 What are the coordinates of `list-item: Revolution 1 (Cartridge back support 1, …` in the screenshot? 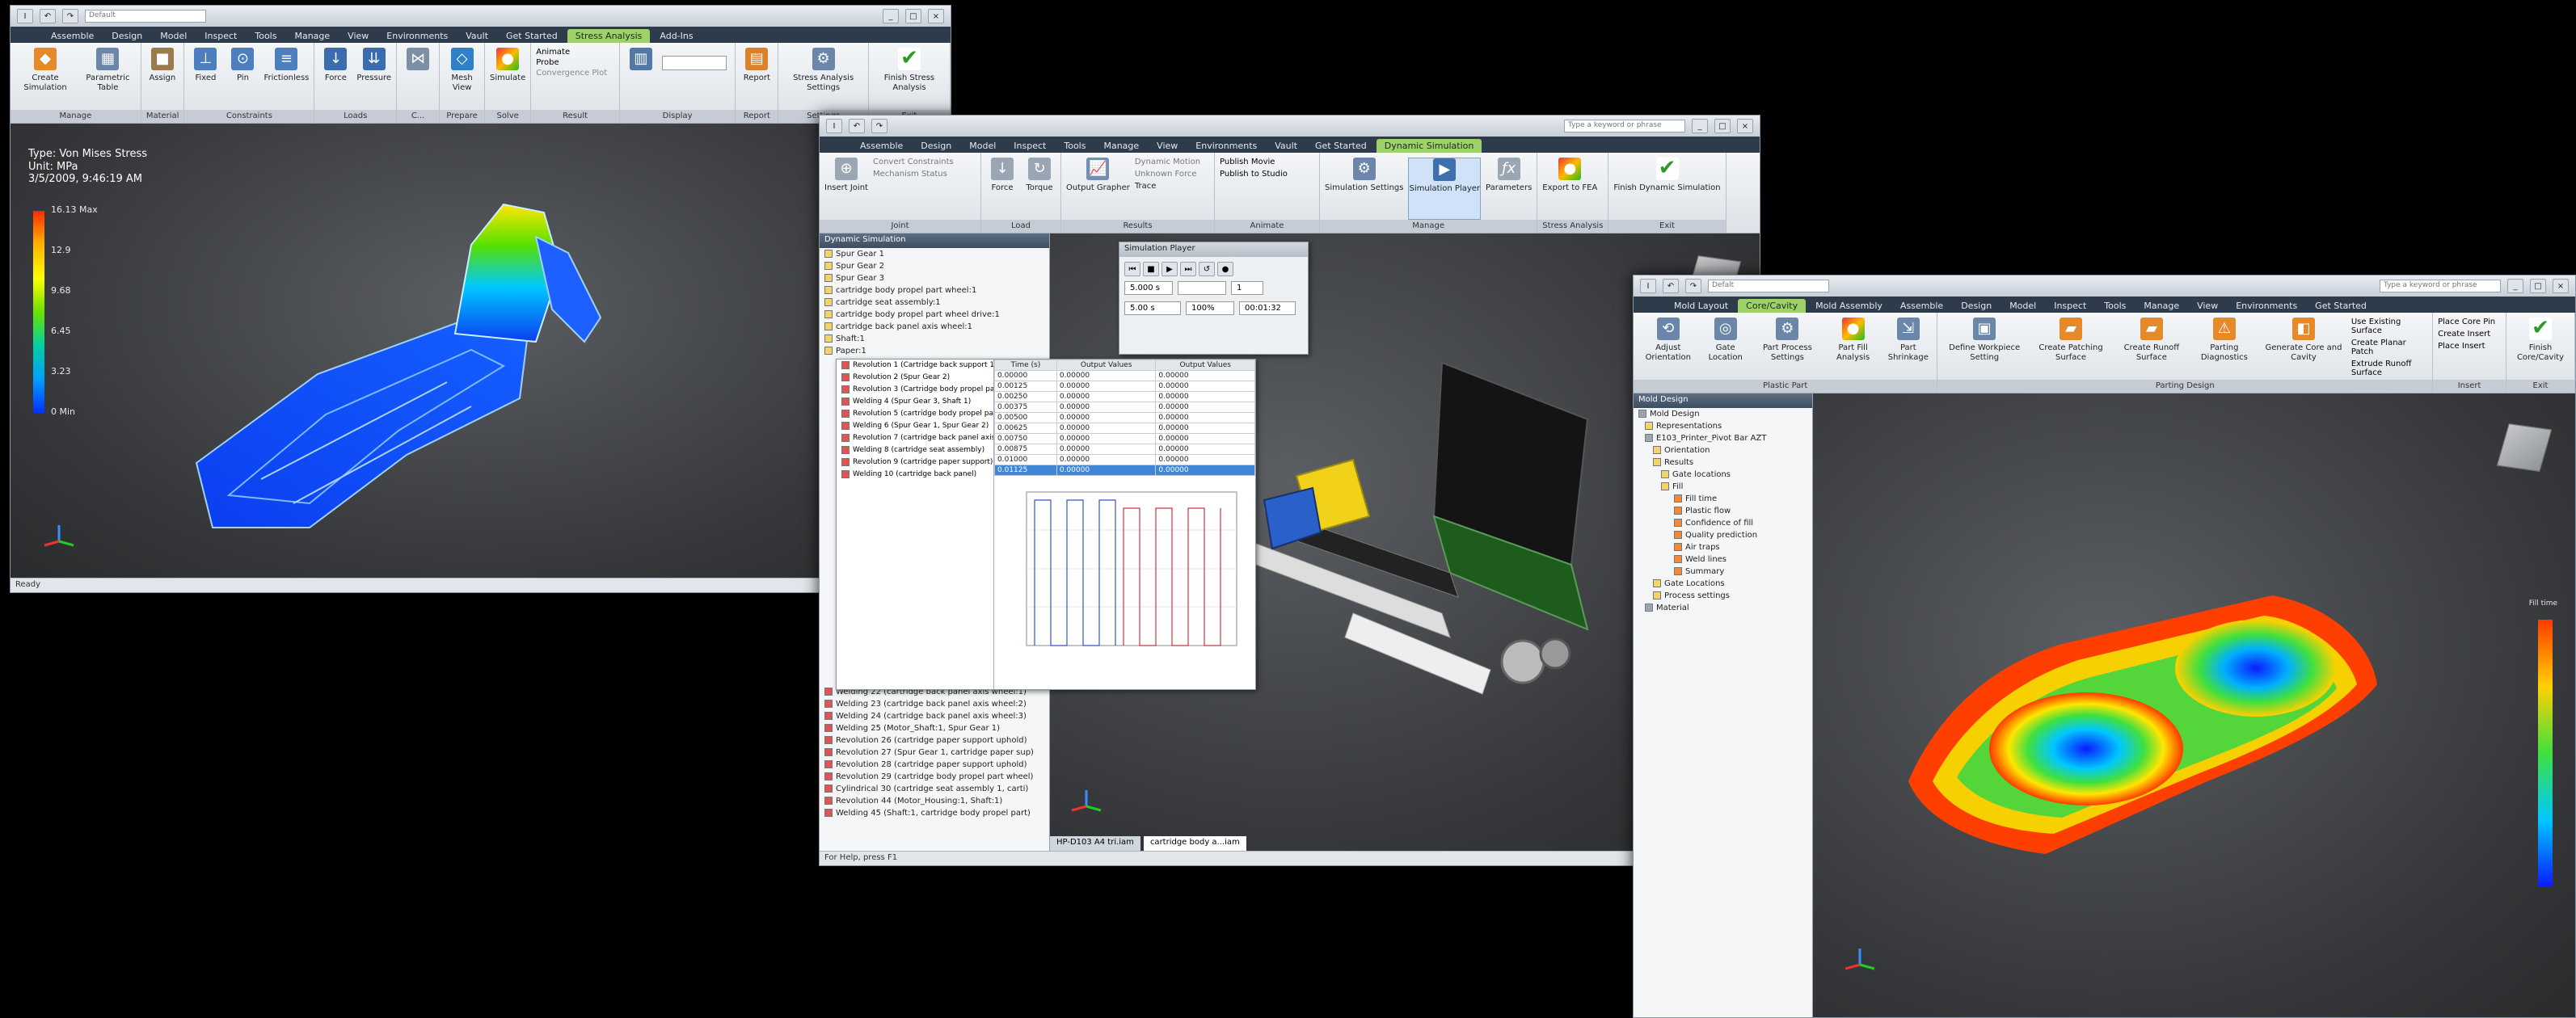 It's located at (915, 366).